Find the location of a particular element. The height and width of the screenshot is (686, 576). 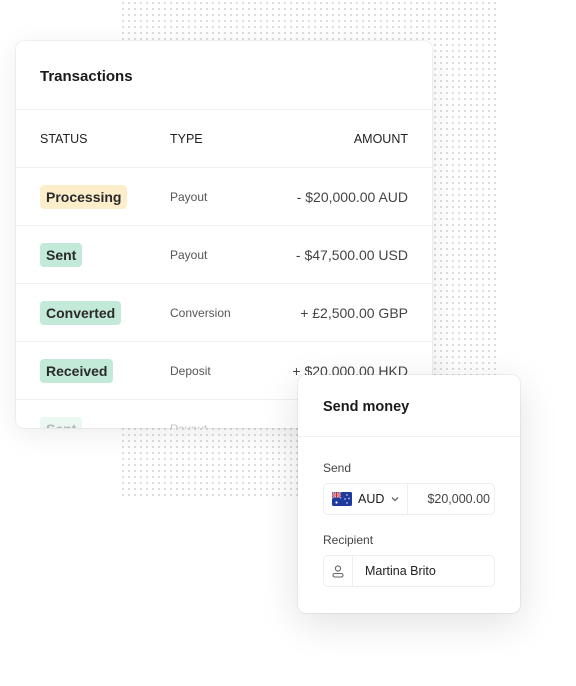

send-amount-field: AUD $20,000.00 is located at coordinates (409, 499).